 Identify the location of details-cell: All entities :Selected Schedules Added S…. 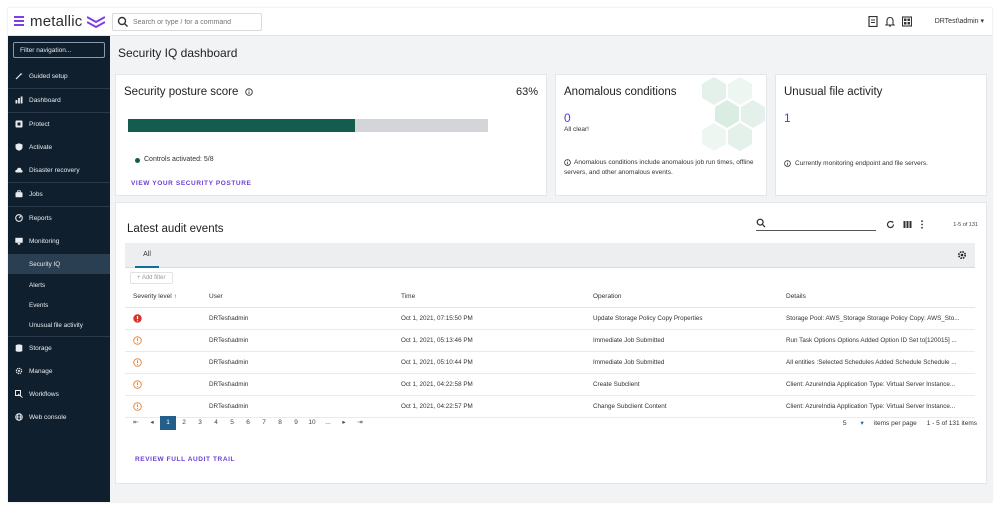
(876, 362).